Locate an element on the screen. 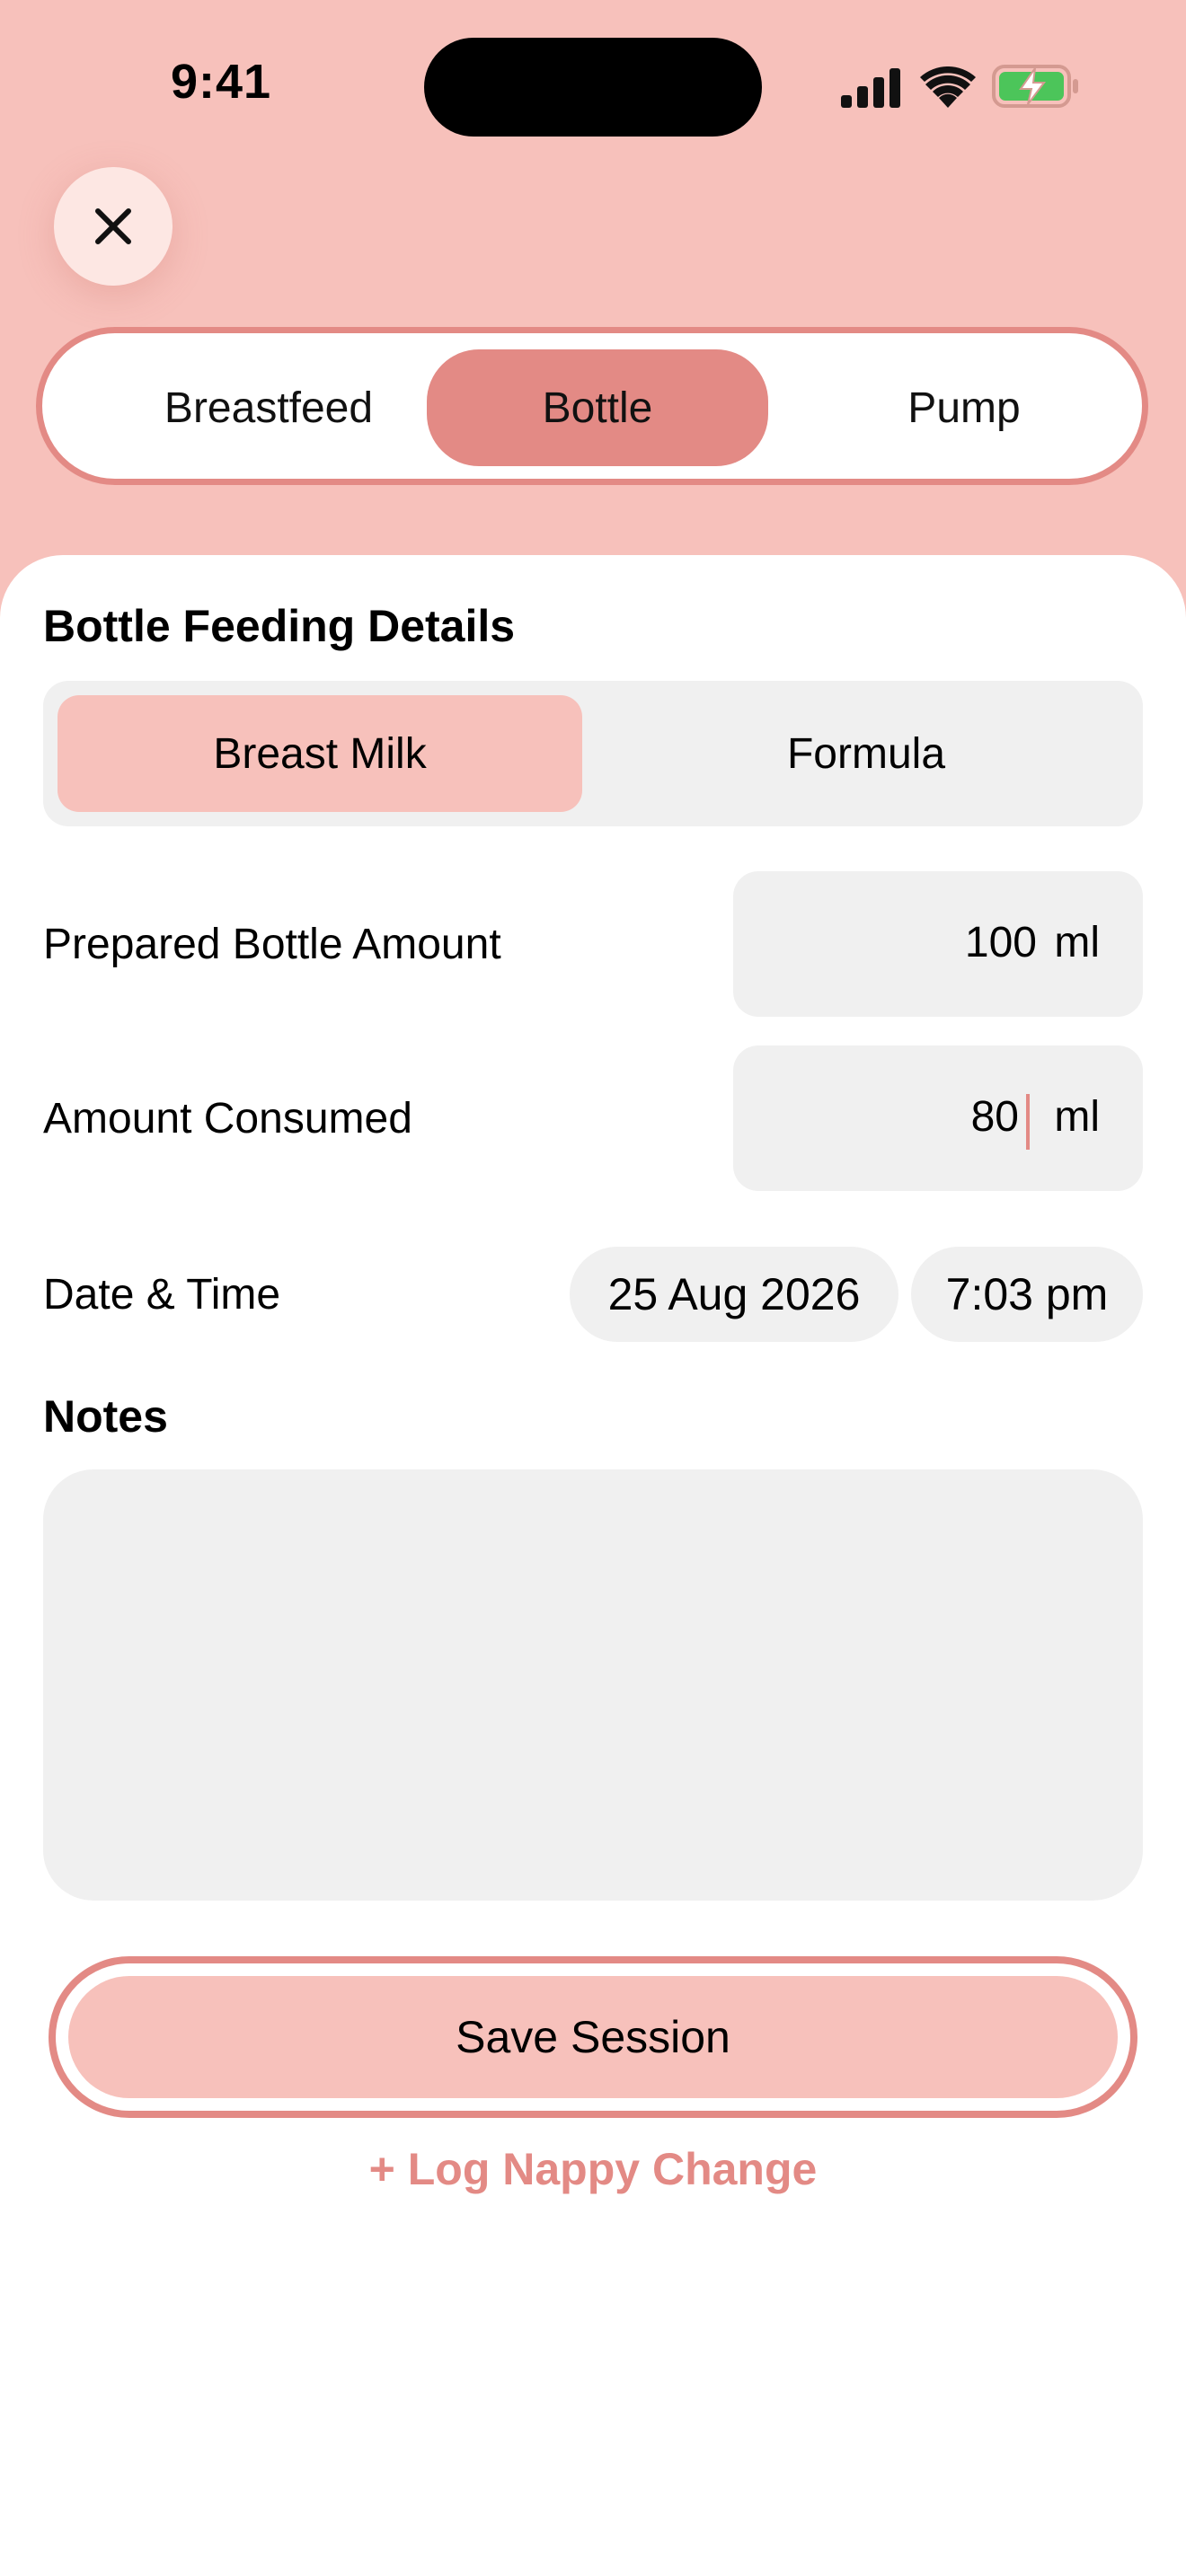  tab-pump: Pump is located at coordinates (964, 407).